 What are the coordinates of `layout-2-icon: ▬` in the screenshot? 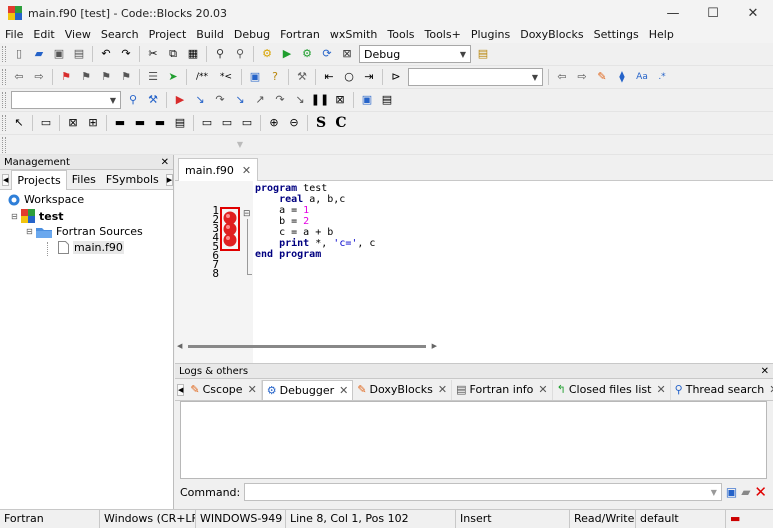 It's located at (140, 123).